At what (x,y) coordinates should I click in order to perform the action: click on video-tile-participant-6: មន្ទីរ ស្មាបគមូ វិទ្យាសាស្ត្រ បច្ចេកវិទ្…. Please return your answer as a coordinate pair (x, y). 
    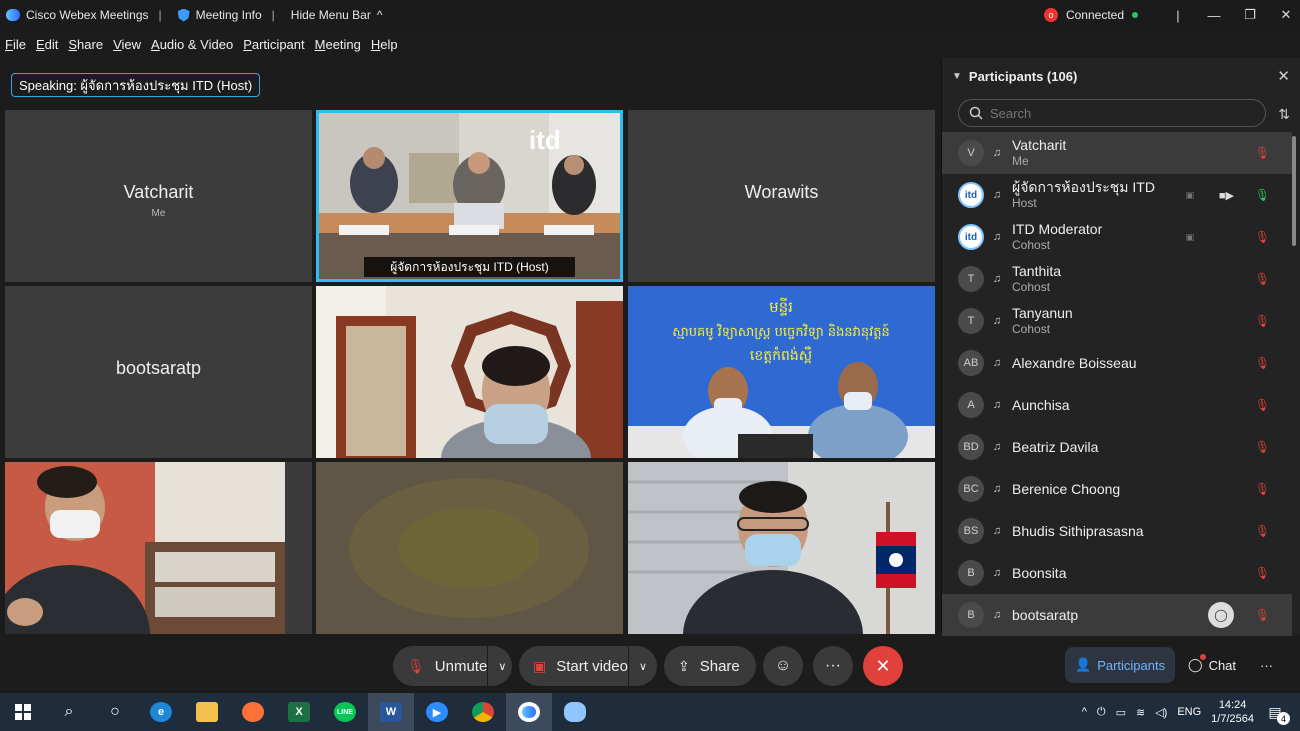
    Looking at the image, I should click on (781, 372).